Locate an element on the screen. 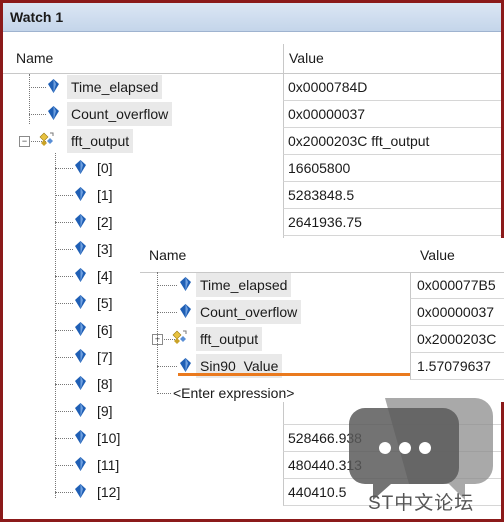  watch-row-fft-output: − fft_output 0x2000203C fft_output is located at coordinates (252, 141).